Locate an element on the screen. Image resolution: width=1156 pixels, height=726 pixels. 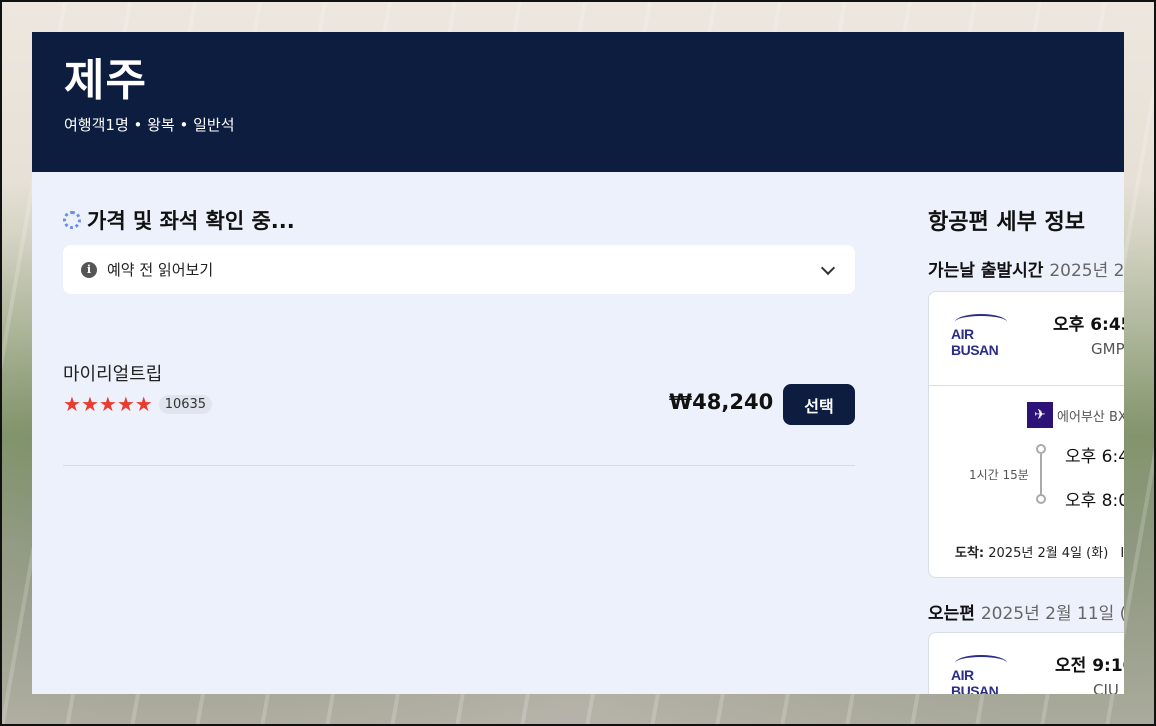
departure-time: 오전 9:10 is located at coordinates (1089, 666).